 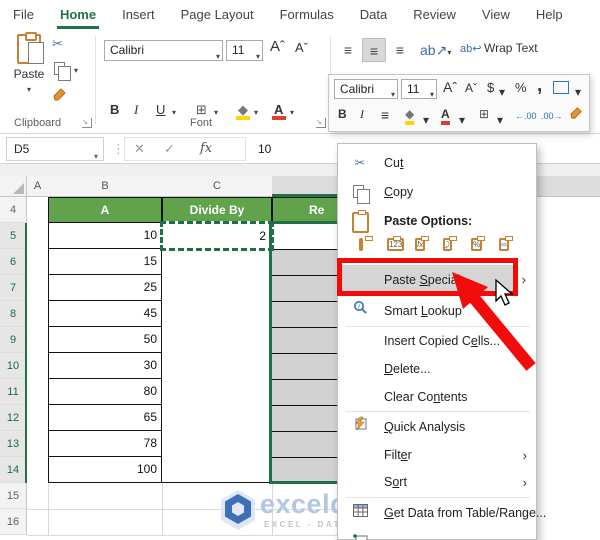 I want to click on menu-item-partially-hidden, so click(x=437, y=534).